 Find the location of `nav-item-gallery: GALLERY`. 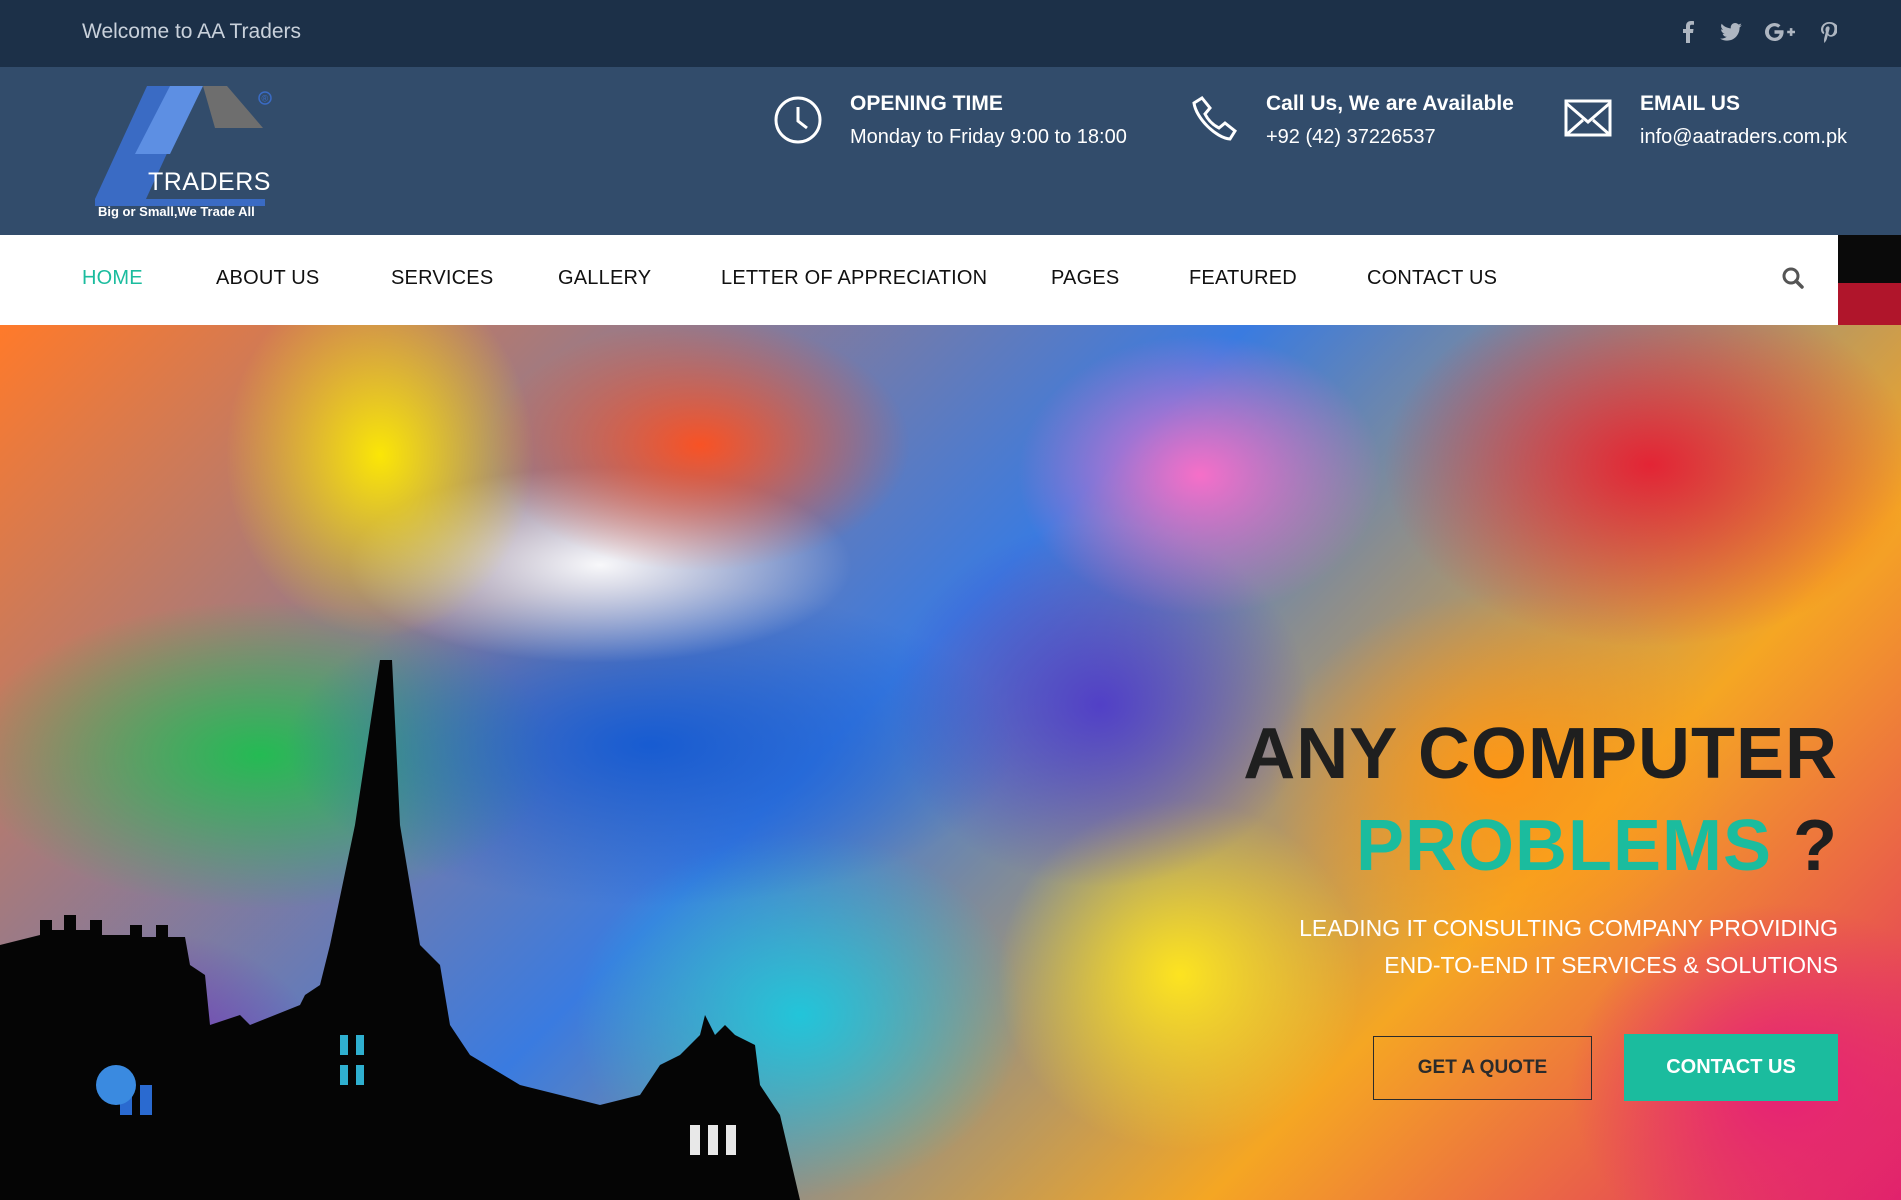

nav-item-gallery: GALLERY is located at coordinates (604, 278).